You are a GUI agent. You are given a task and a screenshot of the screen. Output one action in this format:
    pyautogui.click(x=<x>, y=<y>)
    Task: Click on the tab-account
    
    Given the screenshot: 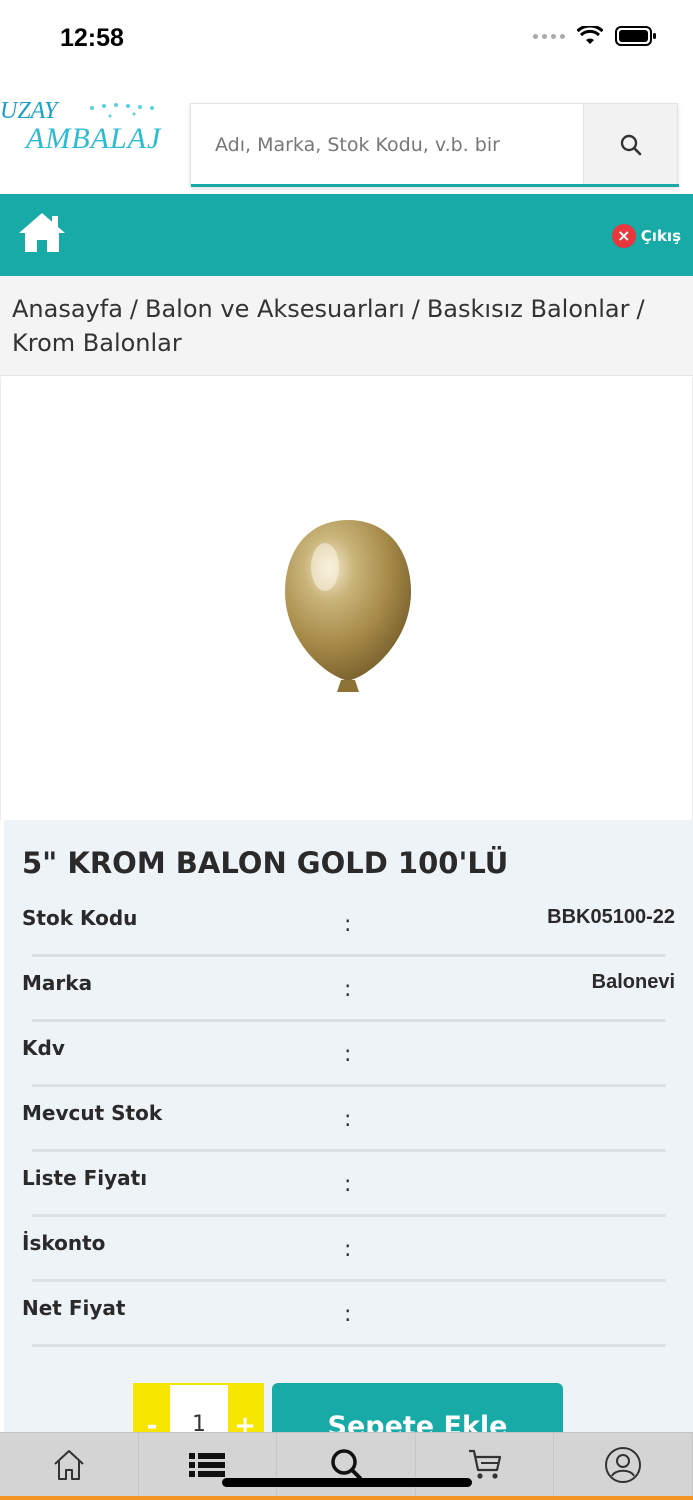 What is the action you would take?
    pyautogui.click(x=623, y=1465)
    